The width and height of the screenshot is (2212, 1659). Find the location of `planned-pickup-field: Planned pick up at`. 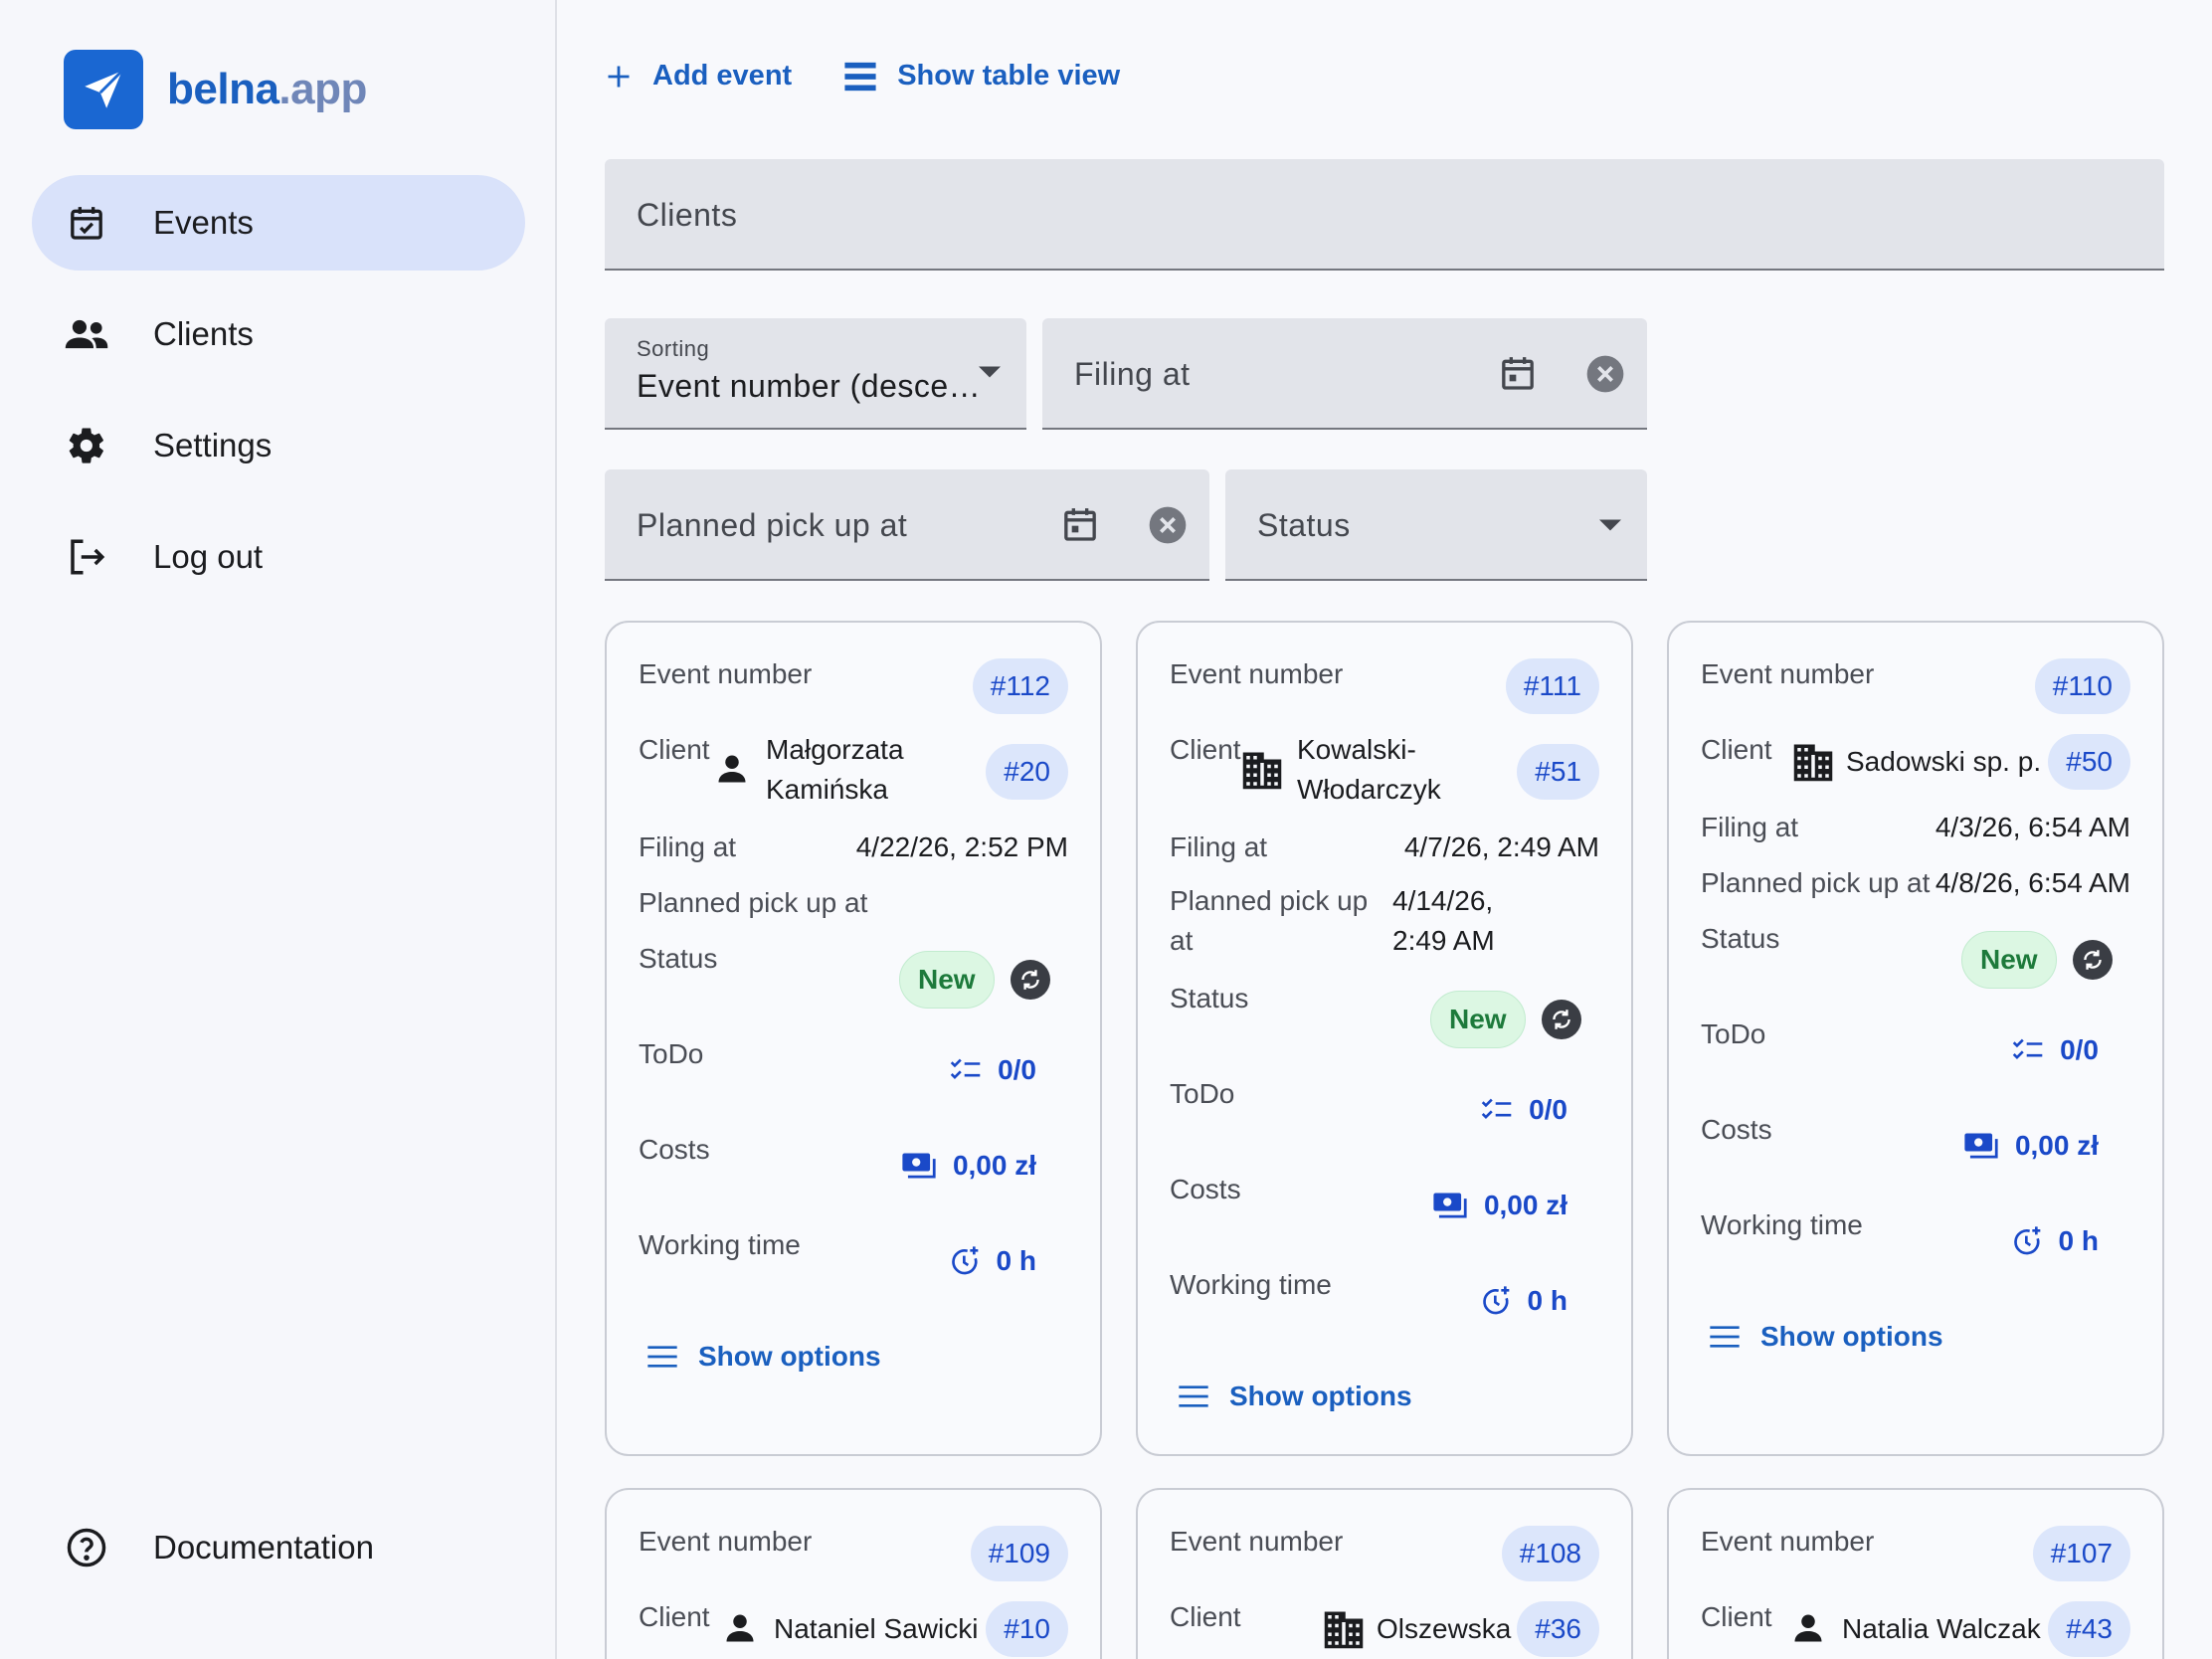

planned-pickup-field: Planned pick up at is located at coordinates (907, 525).